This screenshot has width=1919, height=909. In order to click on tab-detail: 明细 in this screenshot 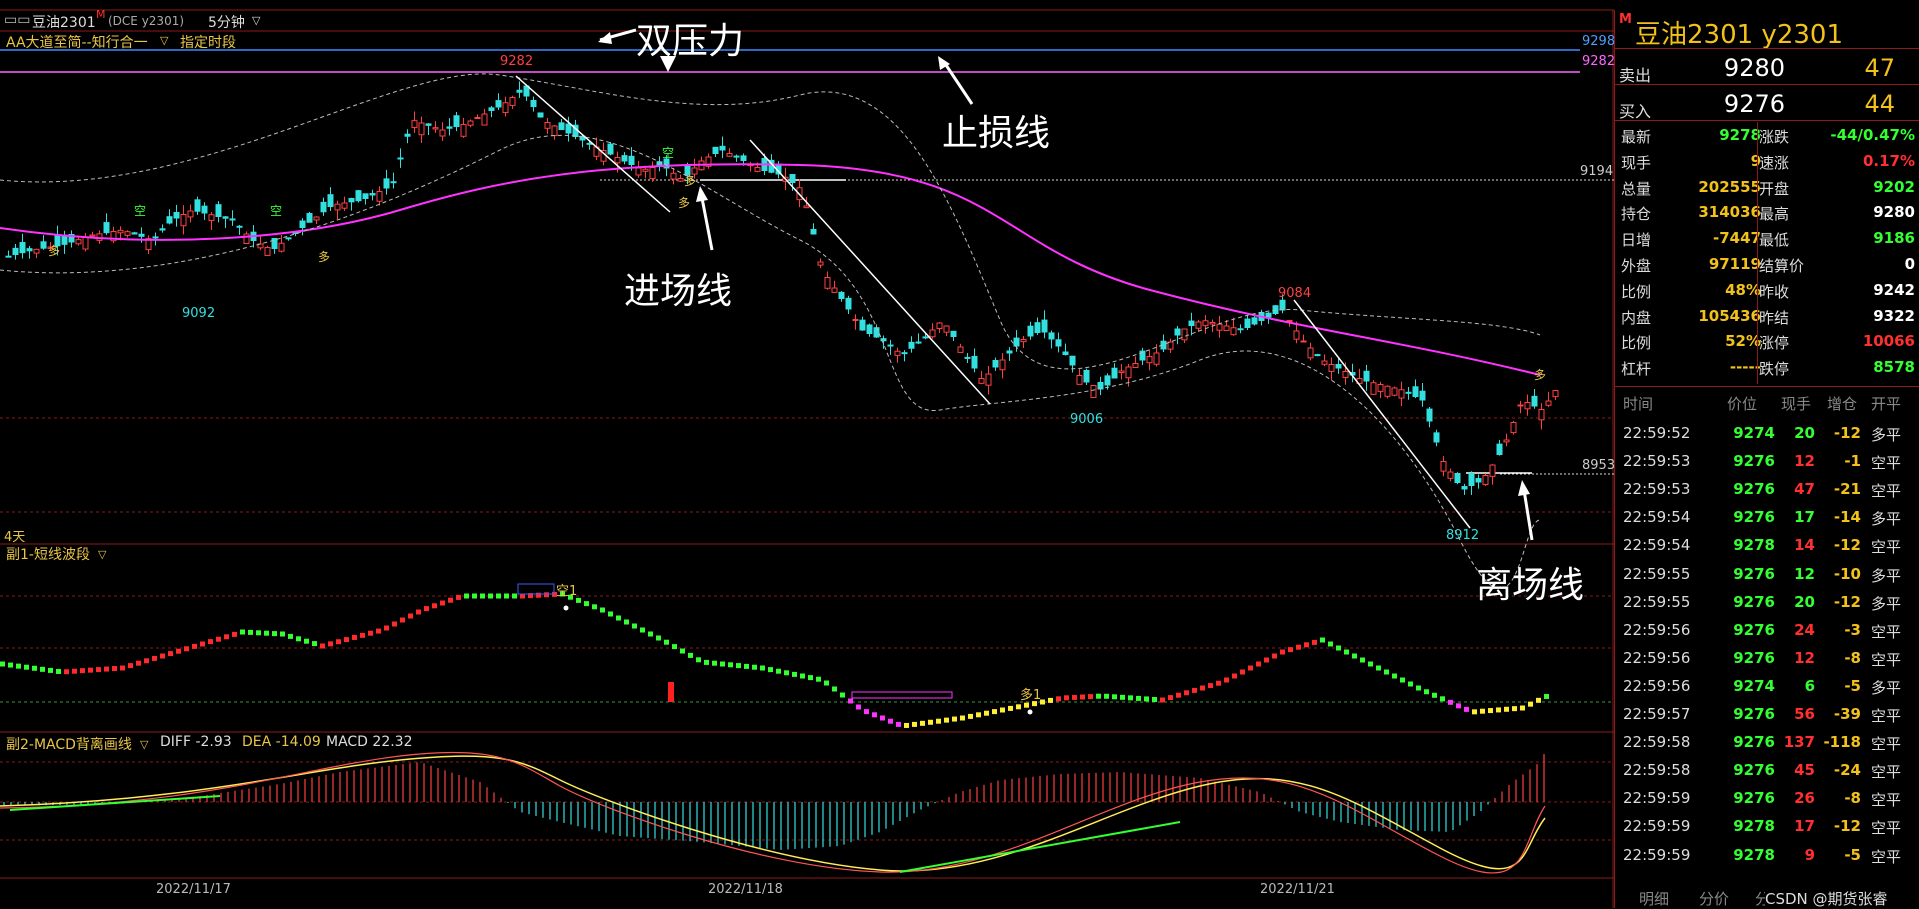, I will do `click(1654, 898)`.